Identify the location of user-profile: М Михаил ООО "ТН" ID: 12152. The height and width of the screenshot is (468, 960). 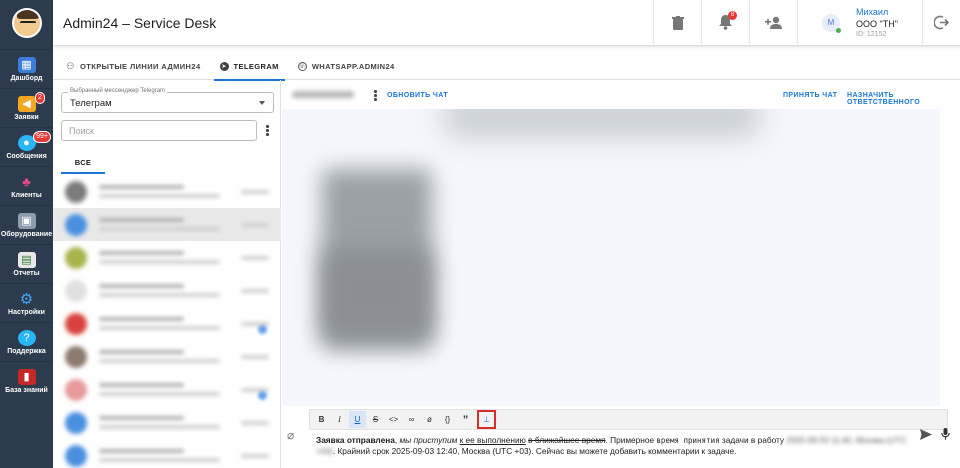
(859, 23).